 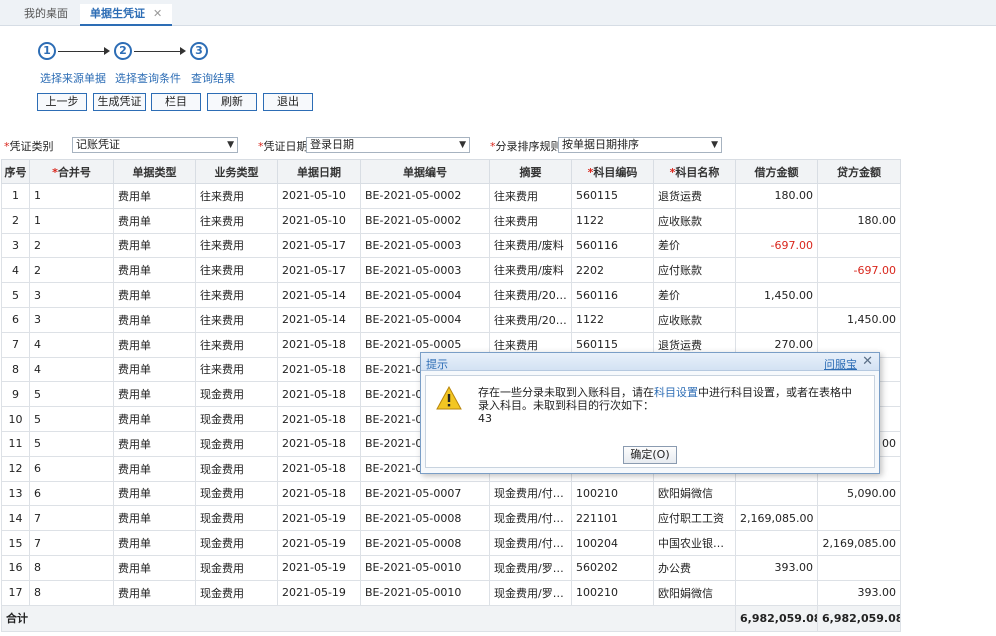 I want to click on cell-doc-date: 2021-05-17, so click(x=319, y=270).